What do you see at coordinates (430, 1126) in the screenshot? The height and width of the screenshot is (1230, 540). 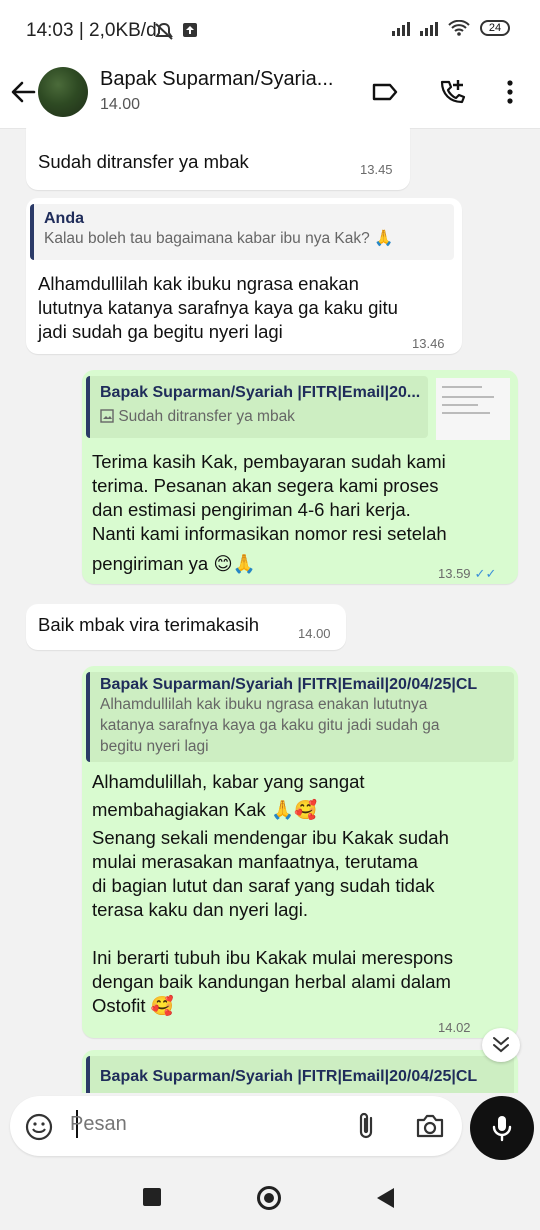 I see `camera-icon` at bounding box center [430, 1126].